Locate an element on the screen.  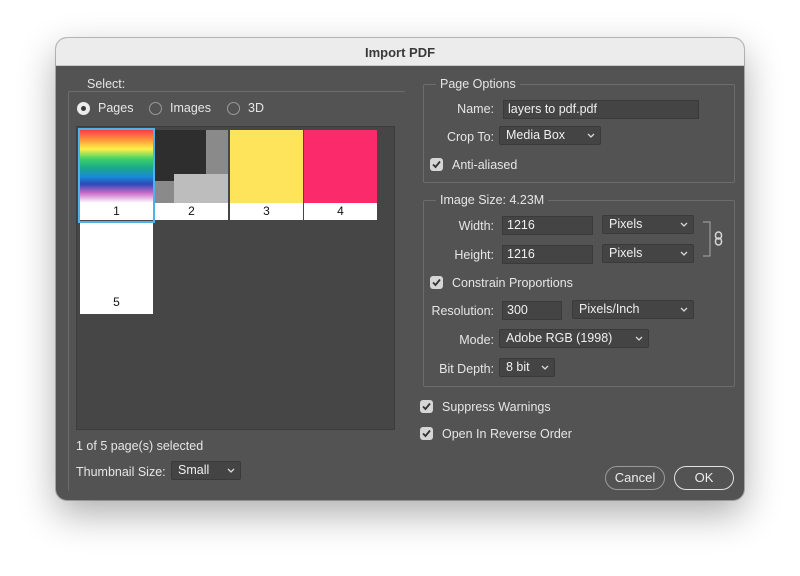
mode-value: Adobe RGB (1998) is located at coordinates (559, 338).